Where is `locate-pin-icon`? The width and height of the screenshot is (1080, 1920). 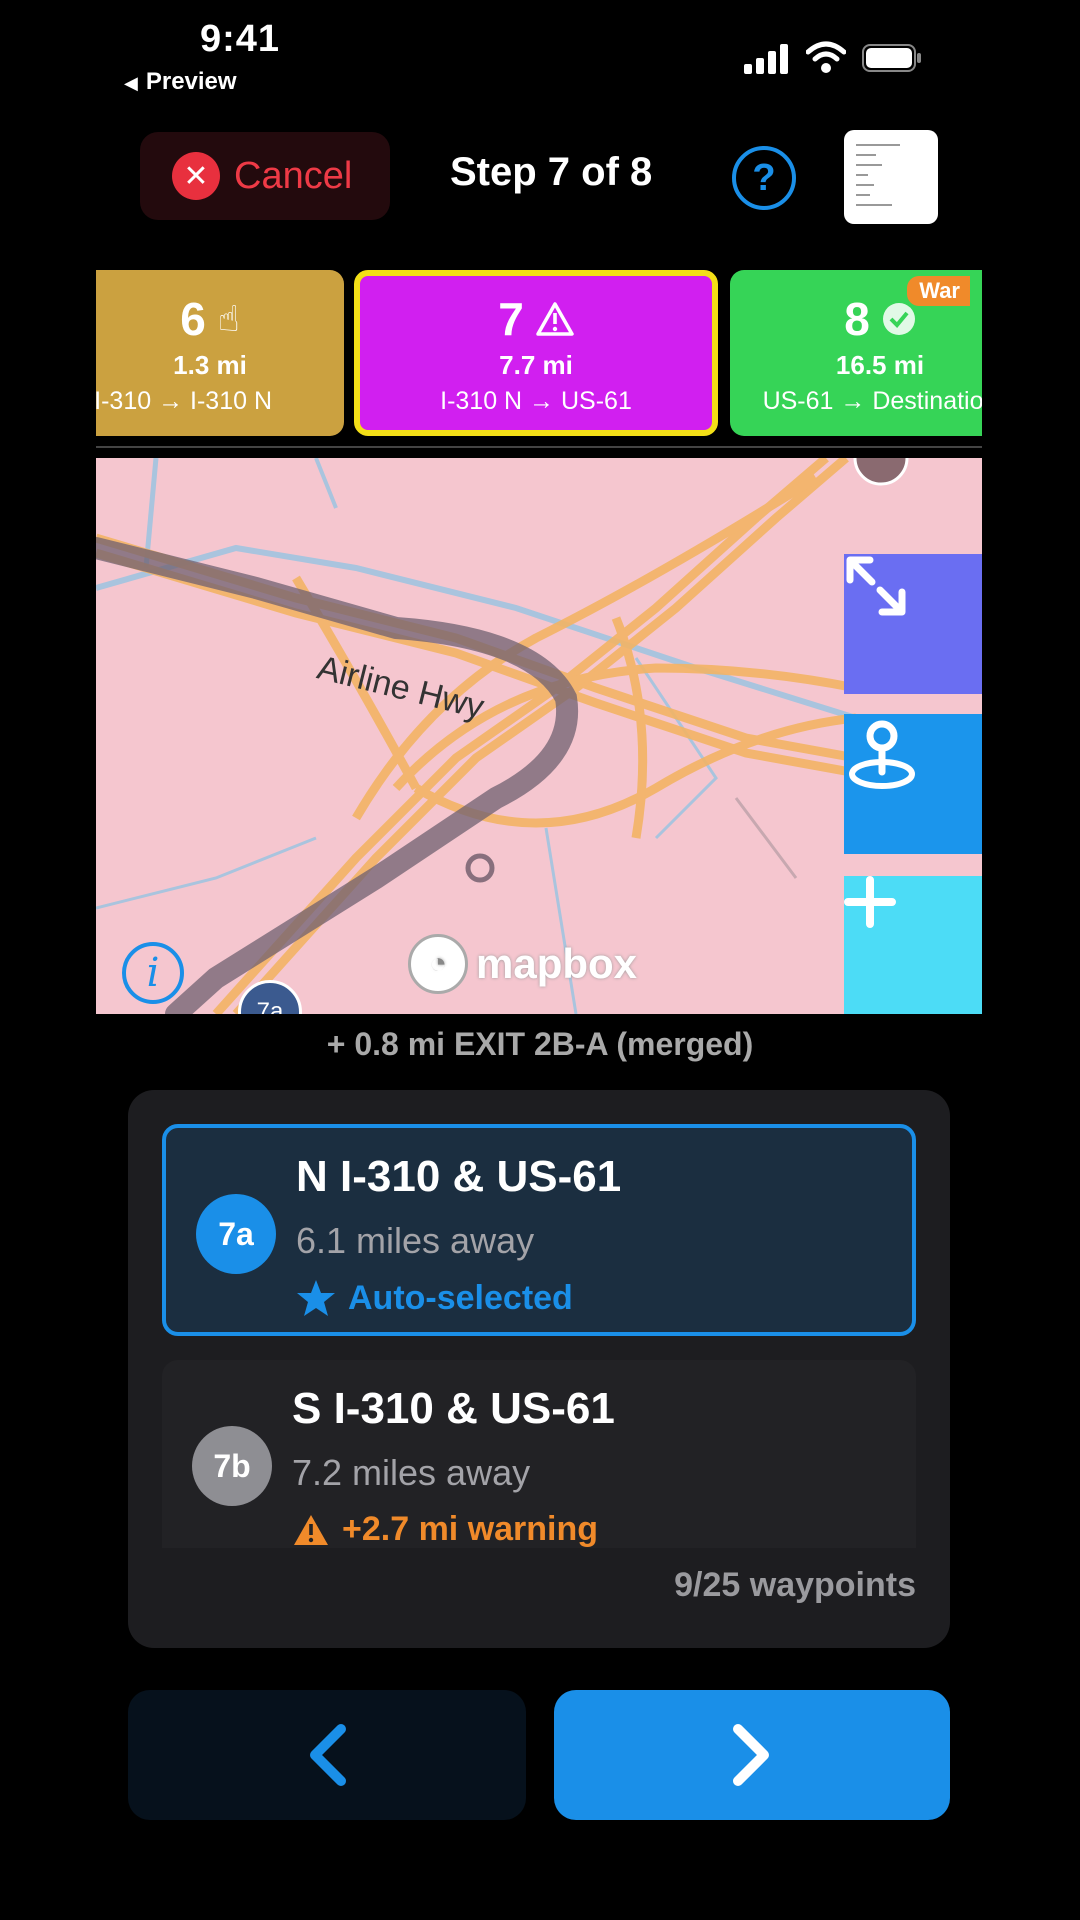
locate-pin-icon is located at coordinates (882, 754).